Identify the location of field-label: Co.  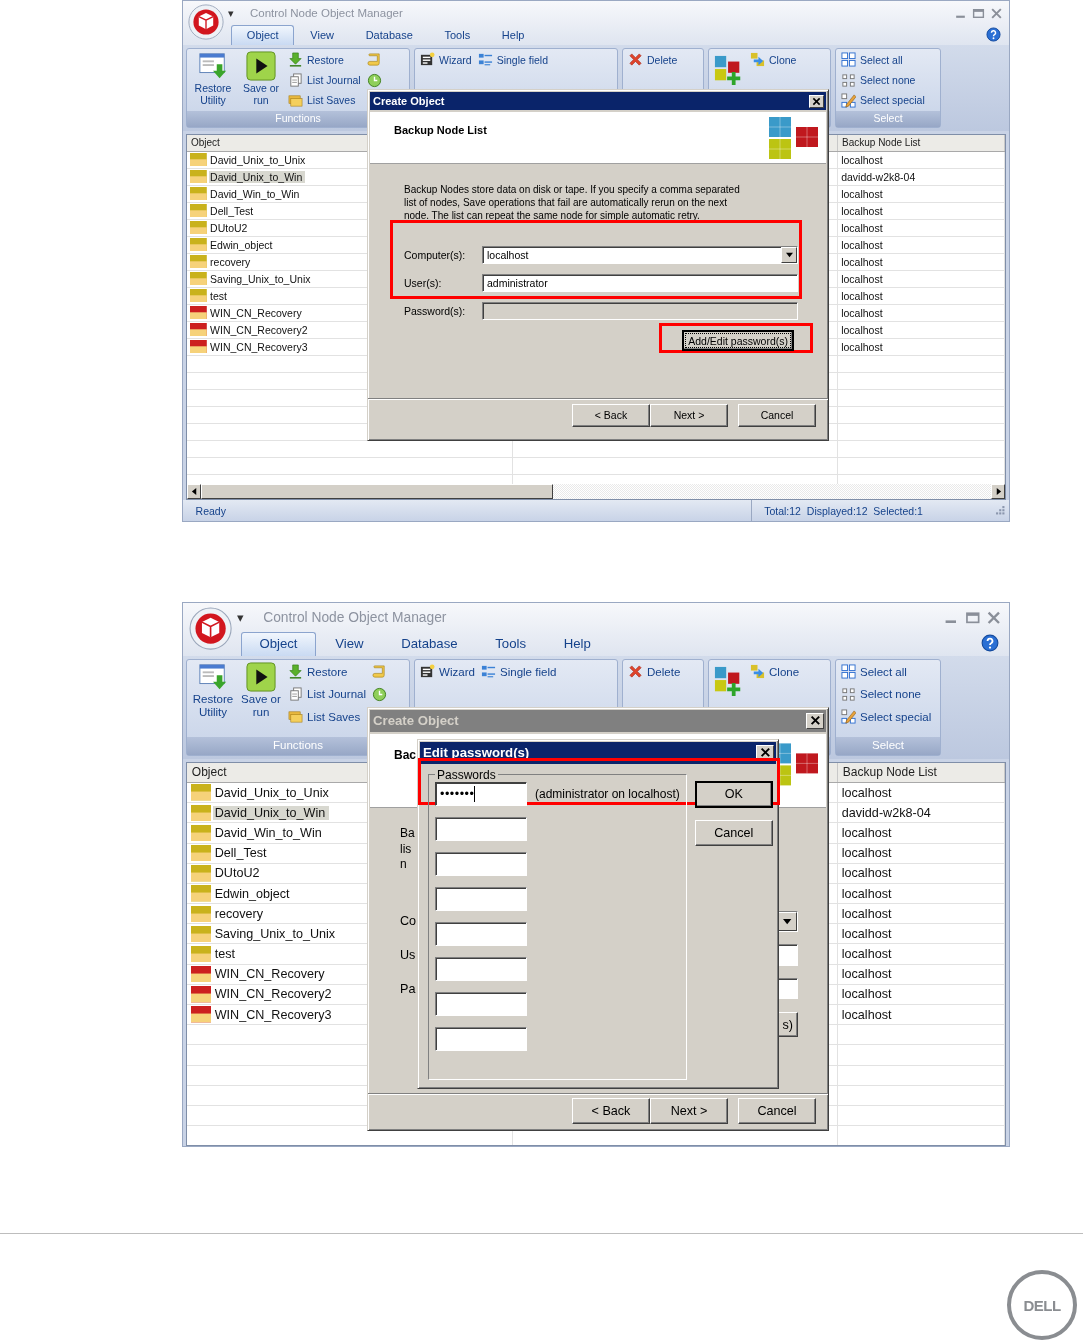
(408, 921).